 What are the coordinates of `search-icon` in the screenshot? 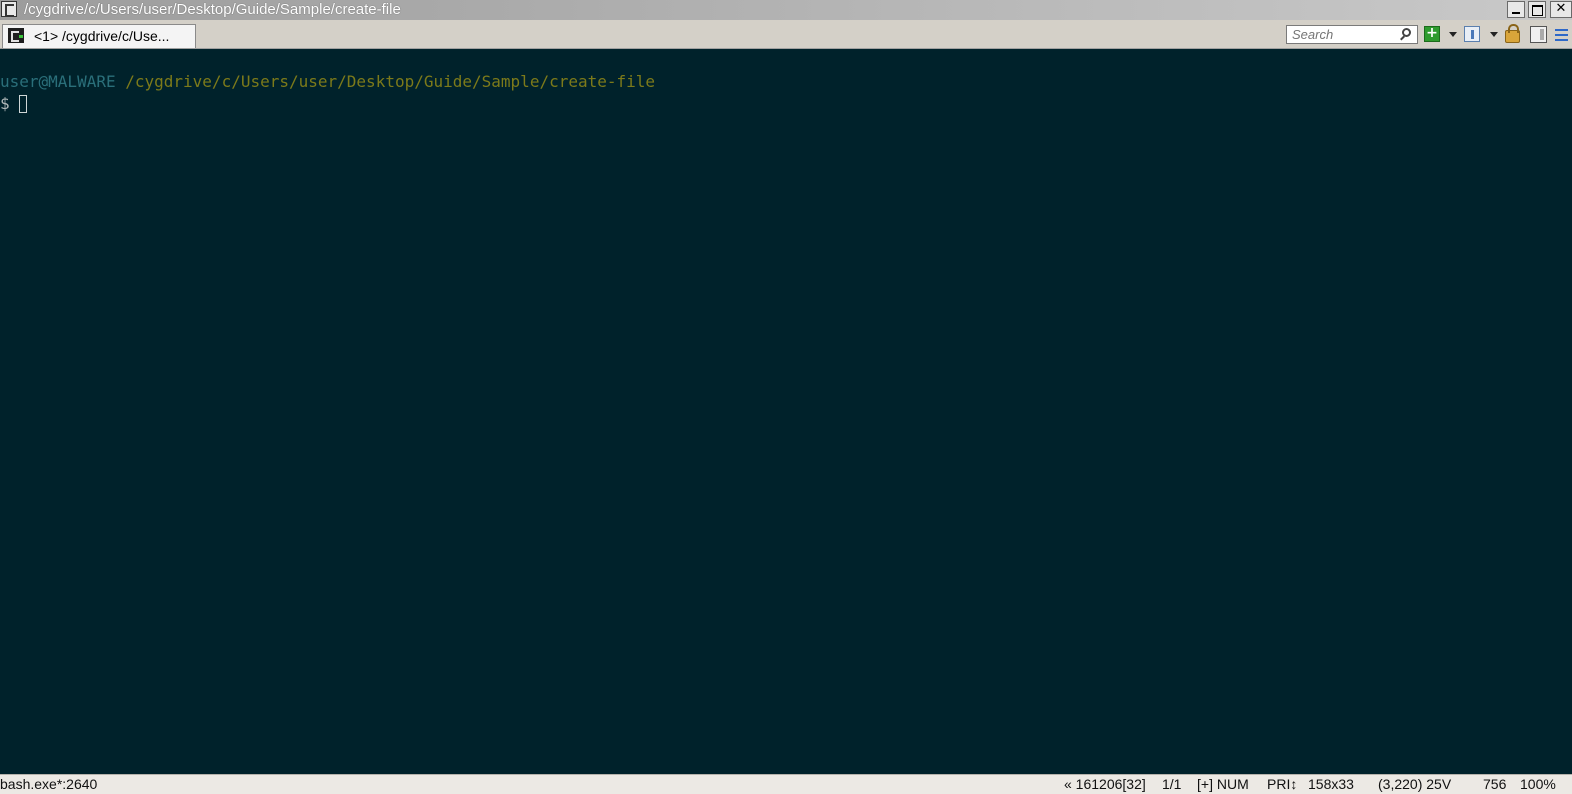 It's located at (1406, 32).